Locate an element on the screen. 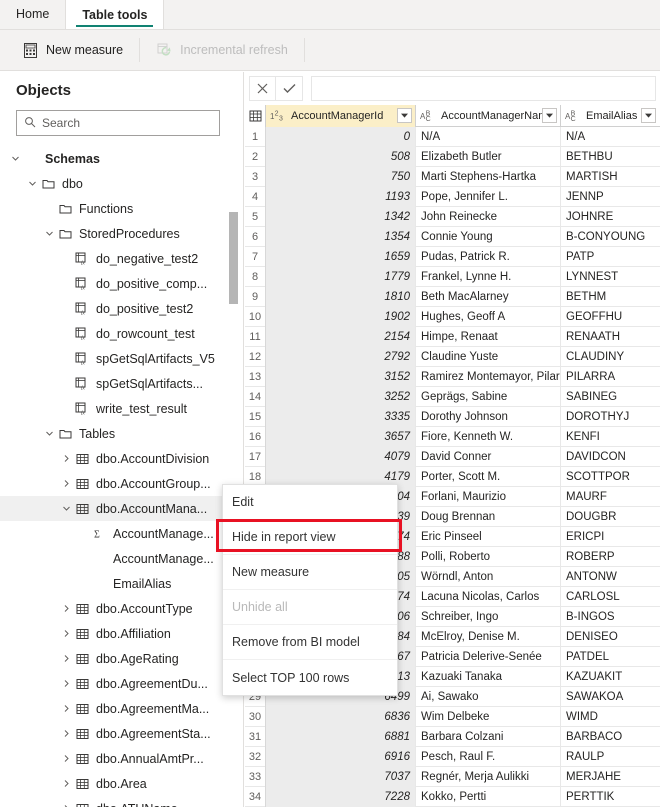  cell-accountmanagername: Claudine Yuste is located at coordinates (488, 357).